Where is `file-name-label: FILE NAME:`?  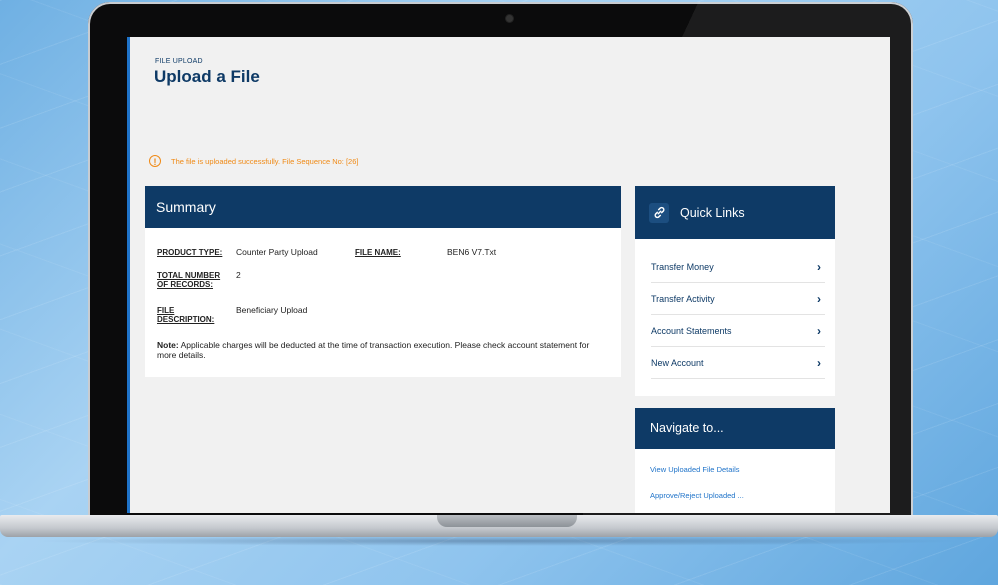
file-name-label: FILE NAME: is located at coordinates (378, 252).